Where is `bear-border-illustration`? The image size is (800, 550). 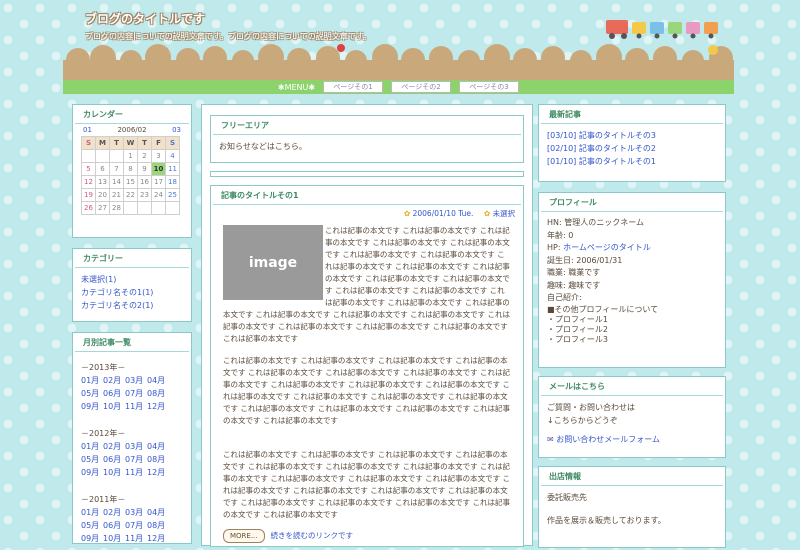
bear-border-illustration is located at coordinates (398, 62).